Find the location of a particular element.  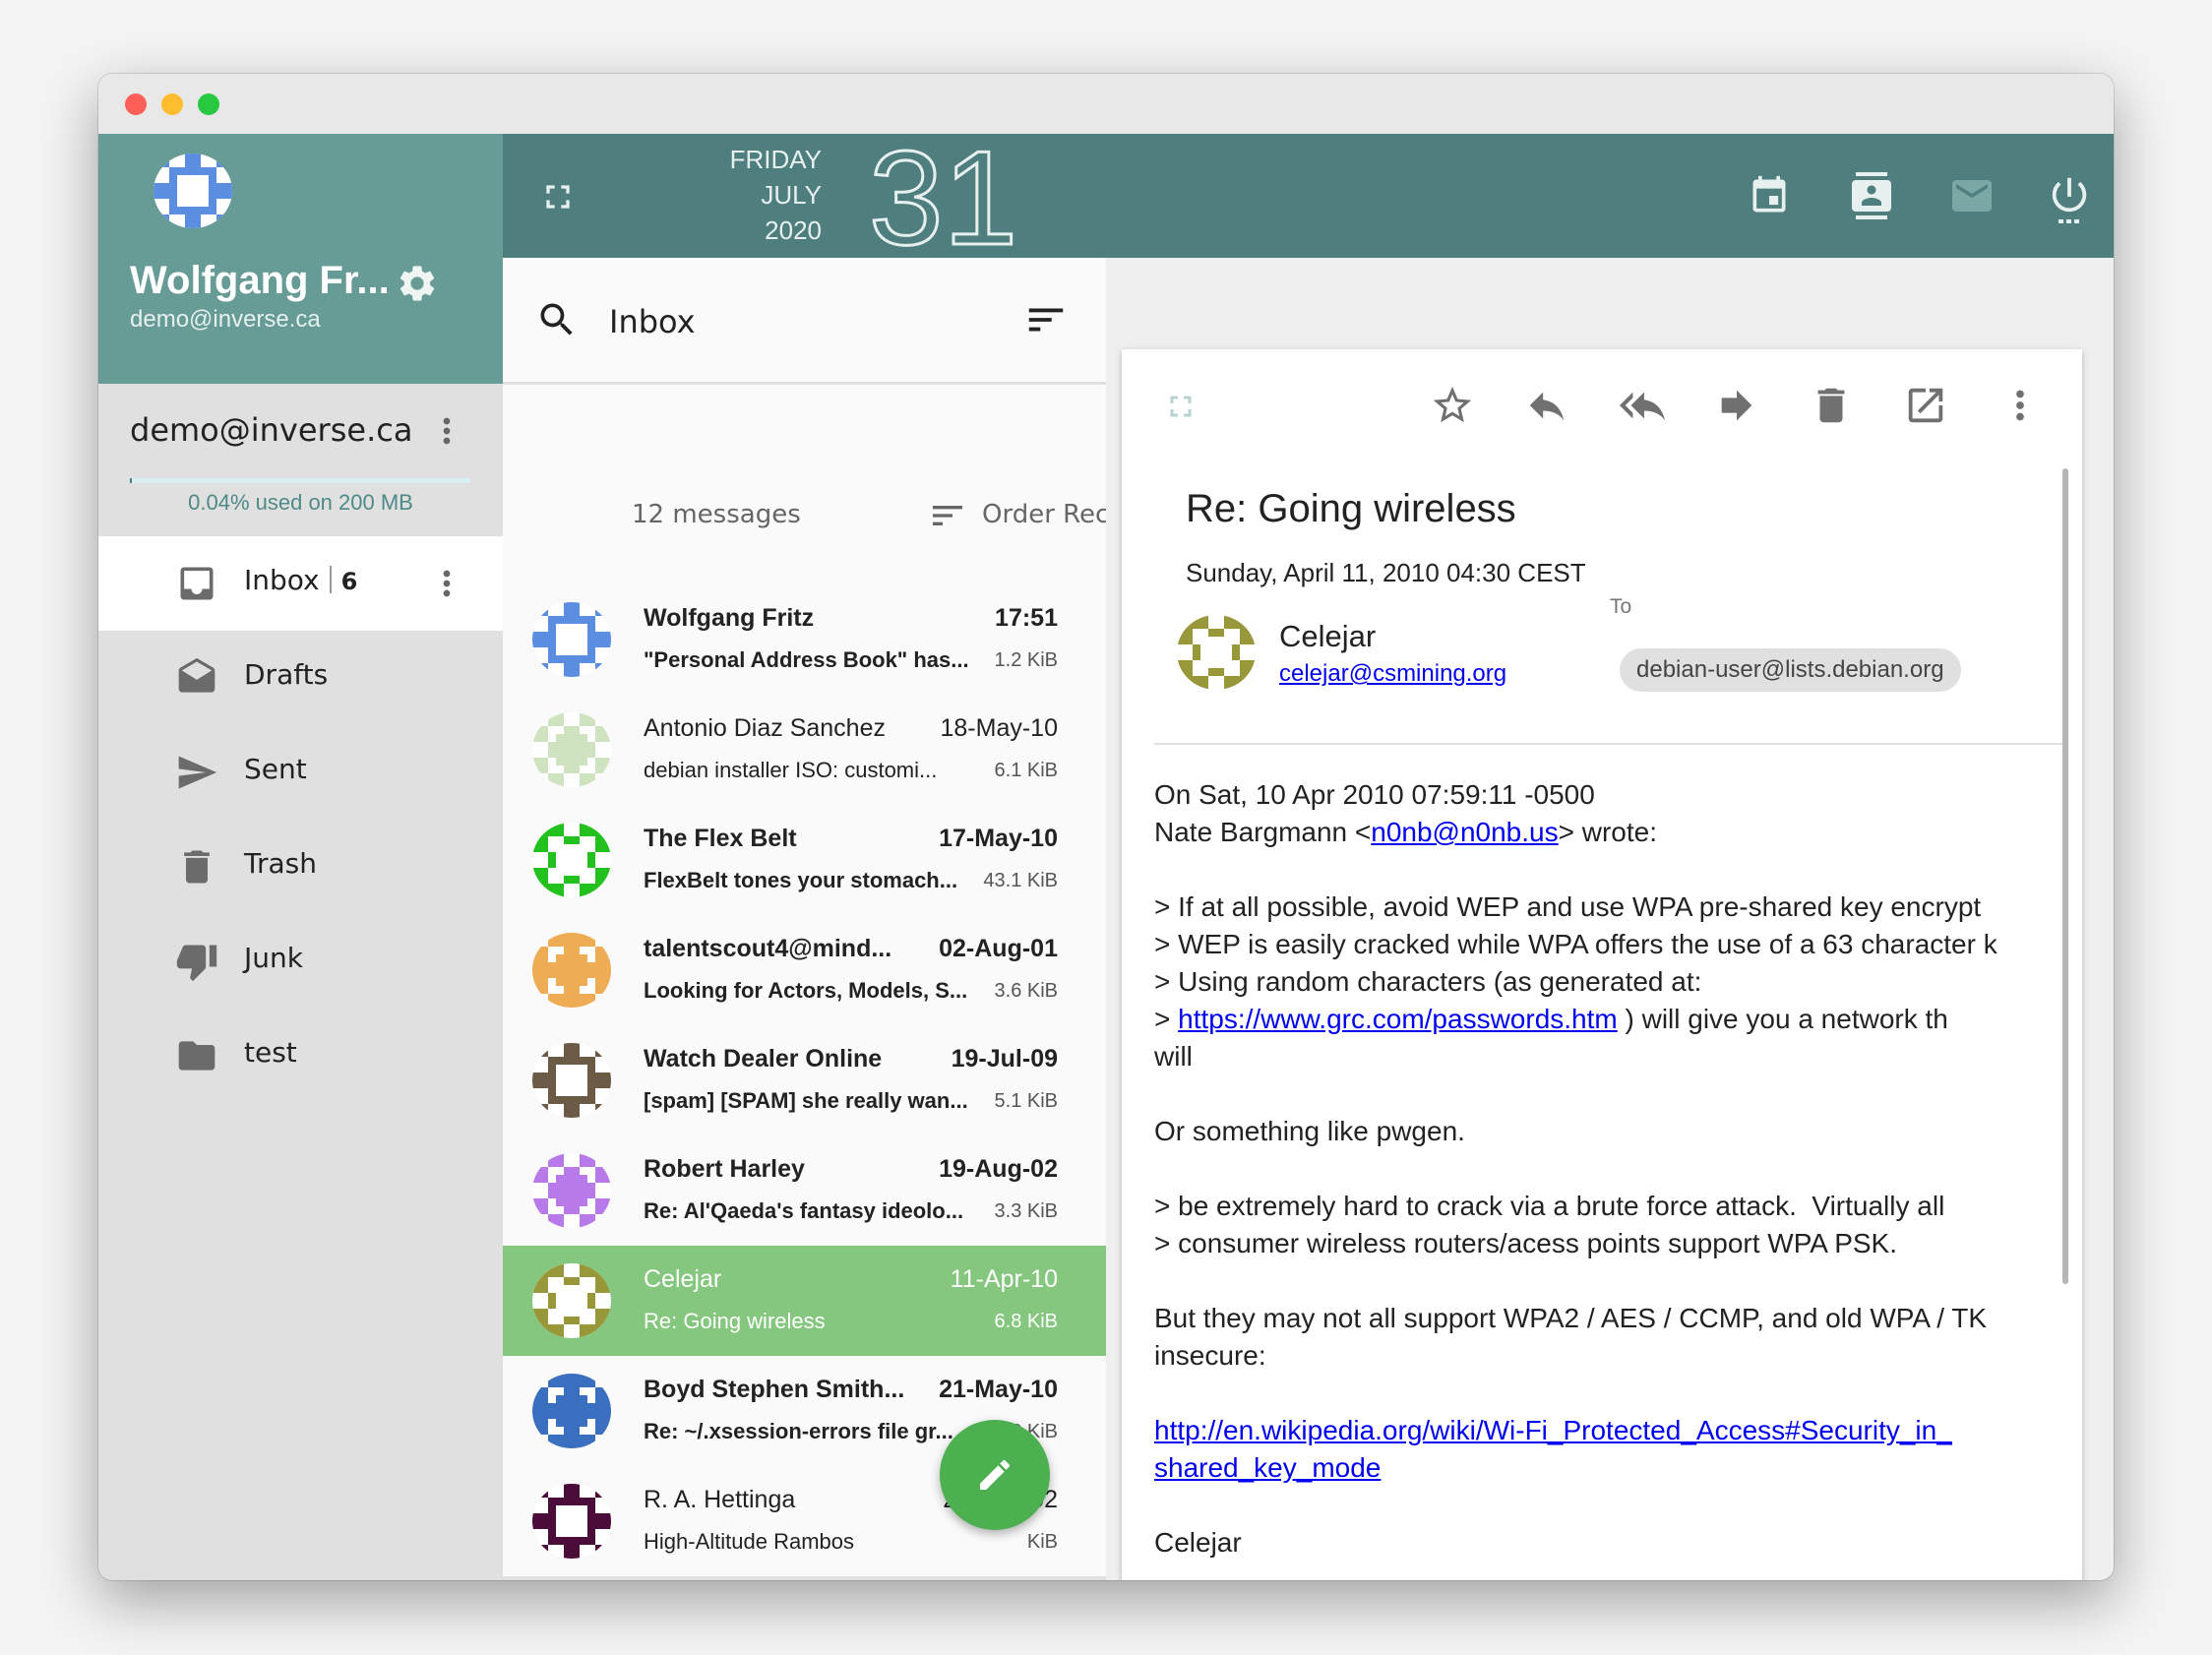

message-date: 21-May-10 is located at coordinates (998, 1390).